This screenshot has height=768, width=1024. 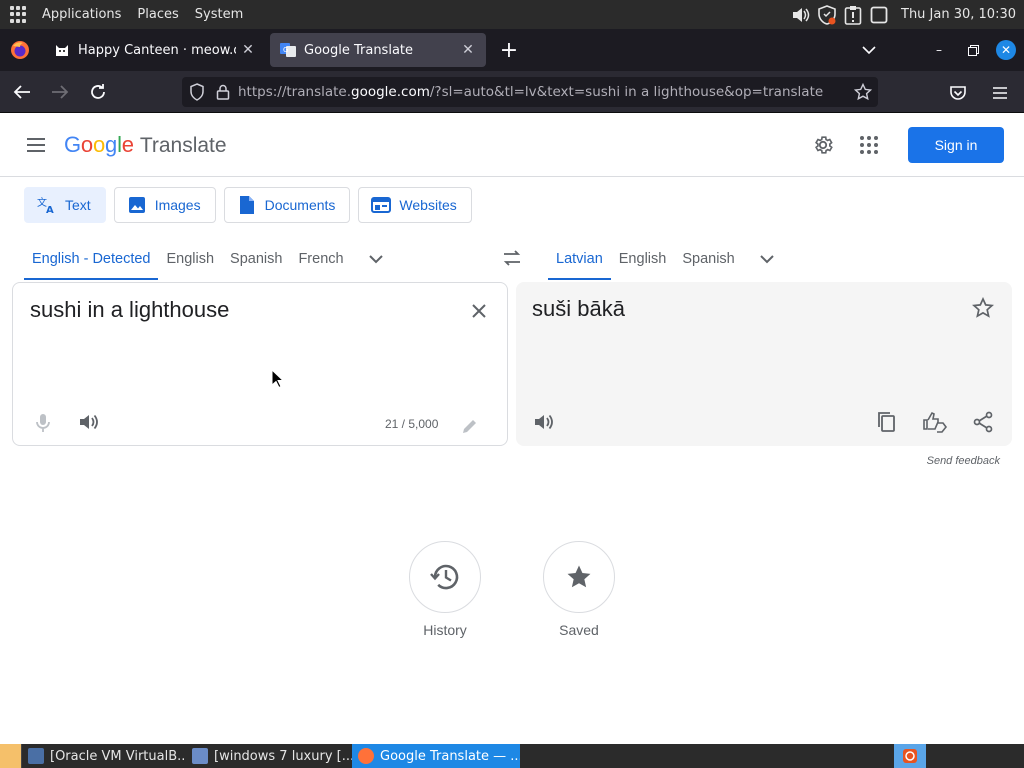 I want to click on show-desktop-button, so click(x=11, y=756).